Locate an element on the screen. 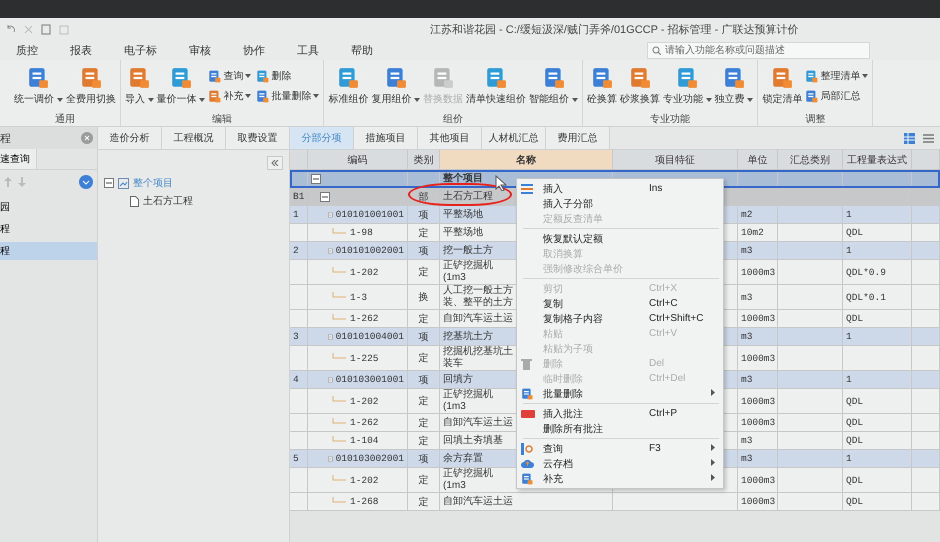  shortcut-label: Ctrl+P is located at coordinates (663, 413).